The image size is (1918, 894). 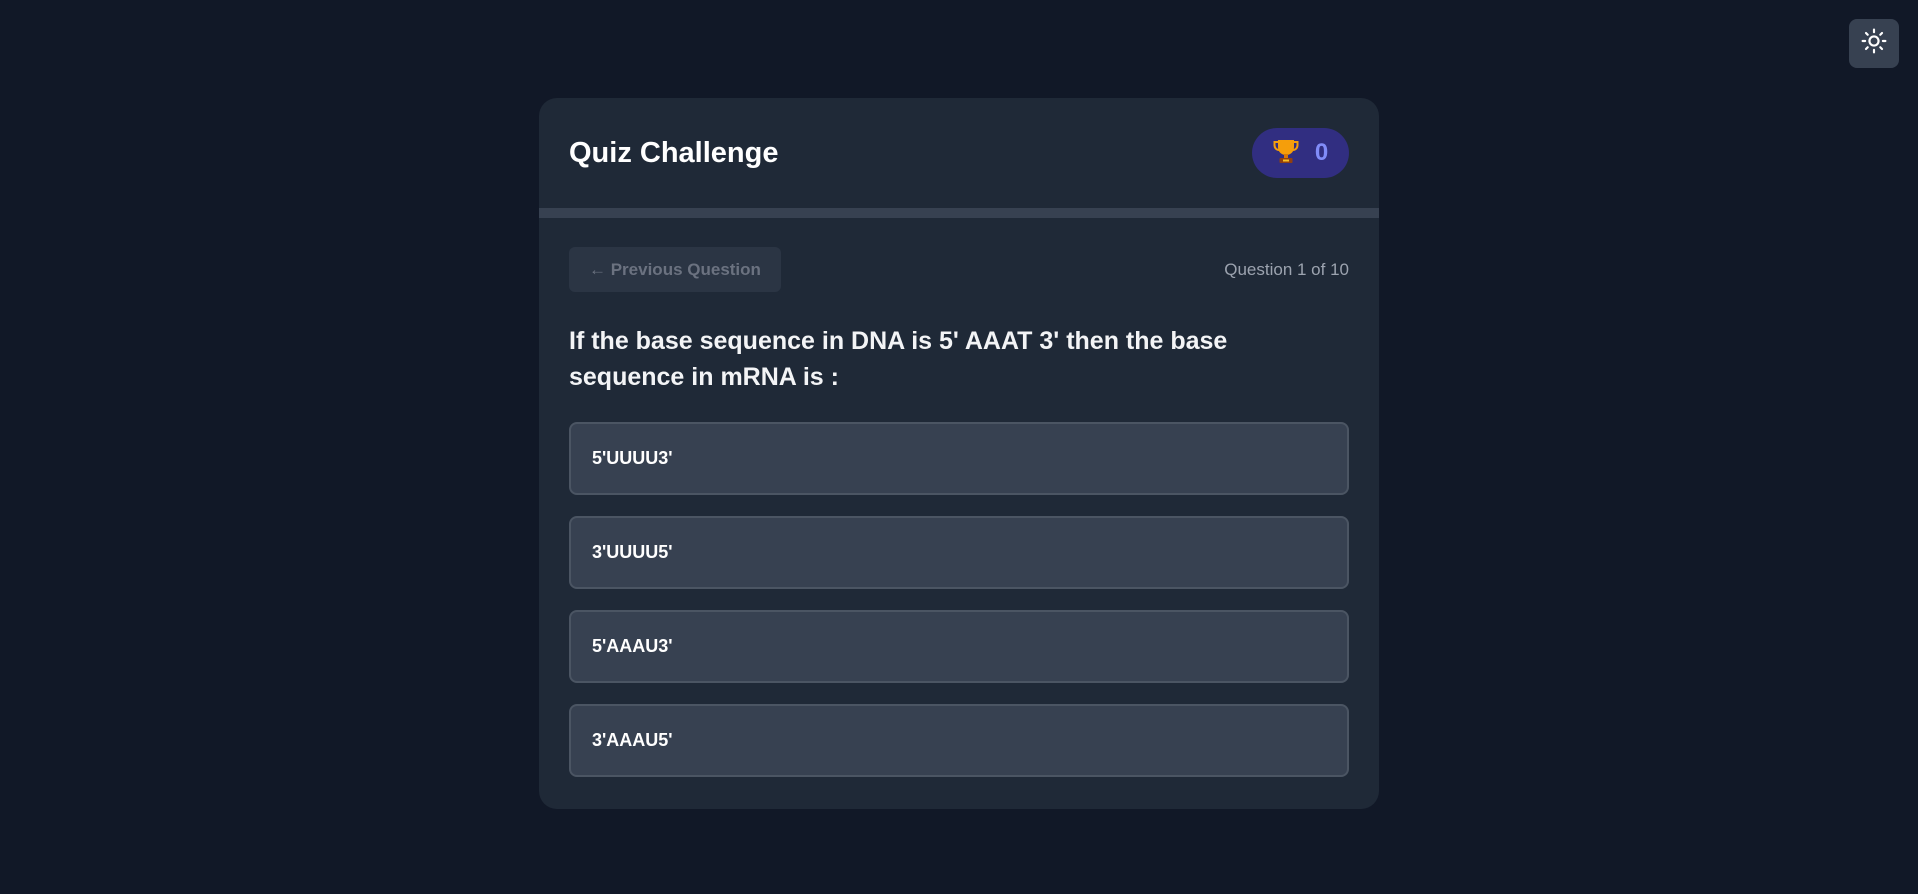 What do you see at coordinates (1286, 153) in the screenshot?
I see `trophy-icon` at bounding box center [1286, 153].